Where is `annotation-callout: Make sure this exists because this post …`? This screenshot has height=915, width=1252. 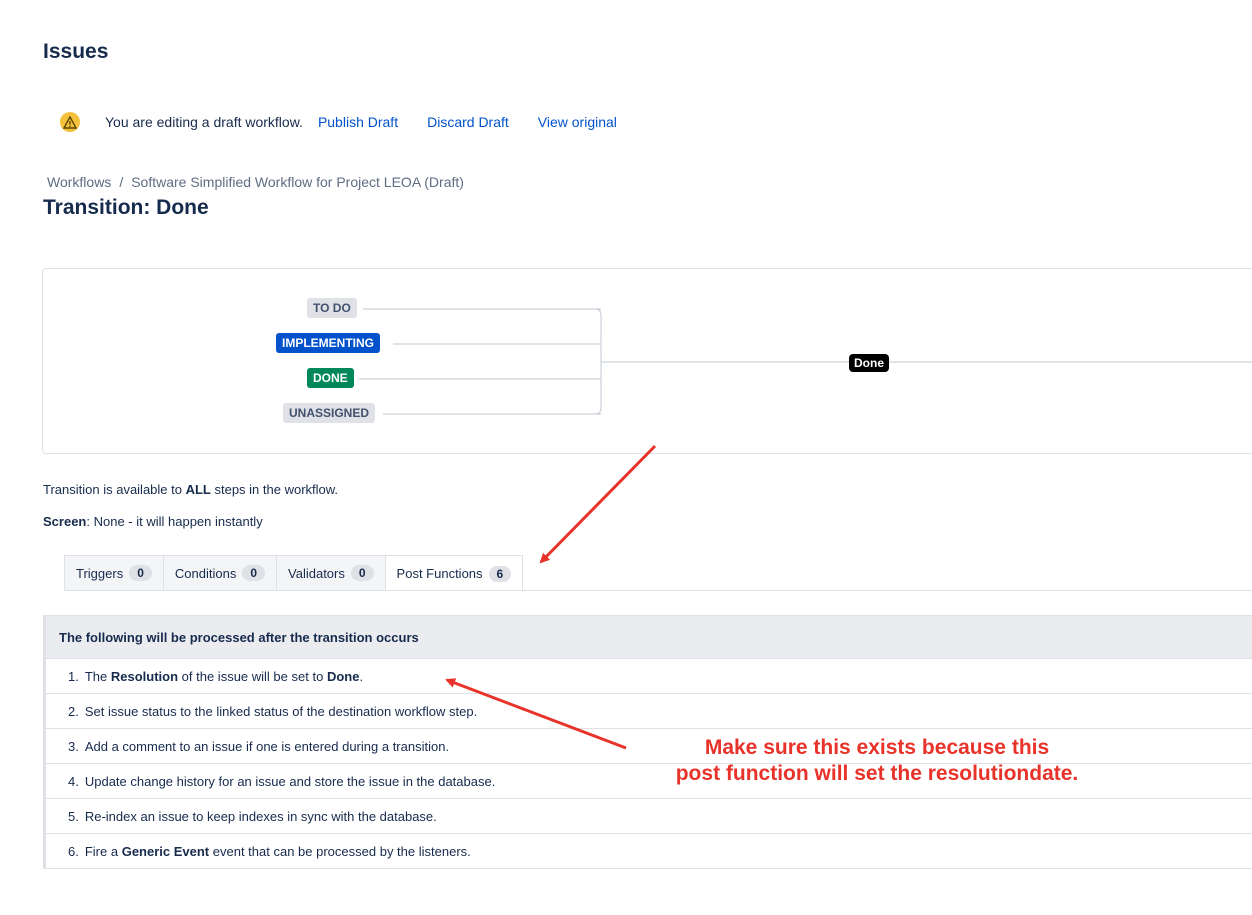 annotation-callout: Make sure this exists because this post … is located at coordinates (877, 761).